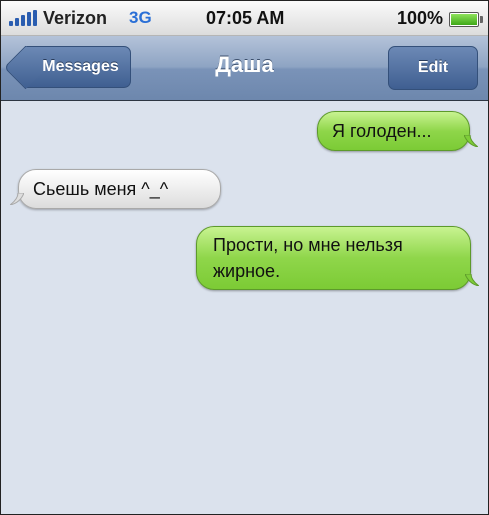  I want to click on carrier-name: Verizon, so click(75, 18).